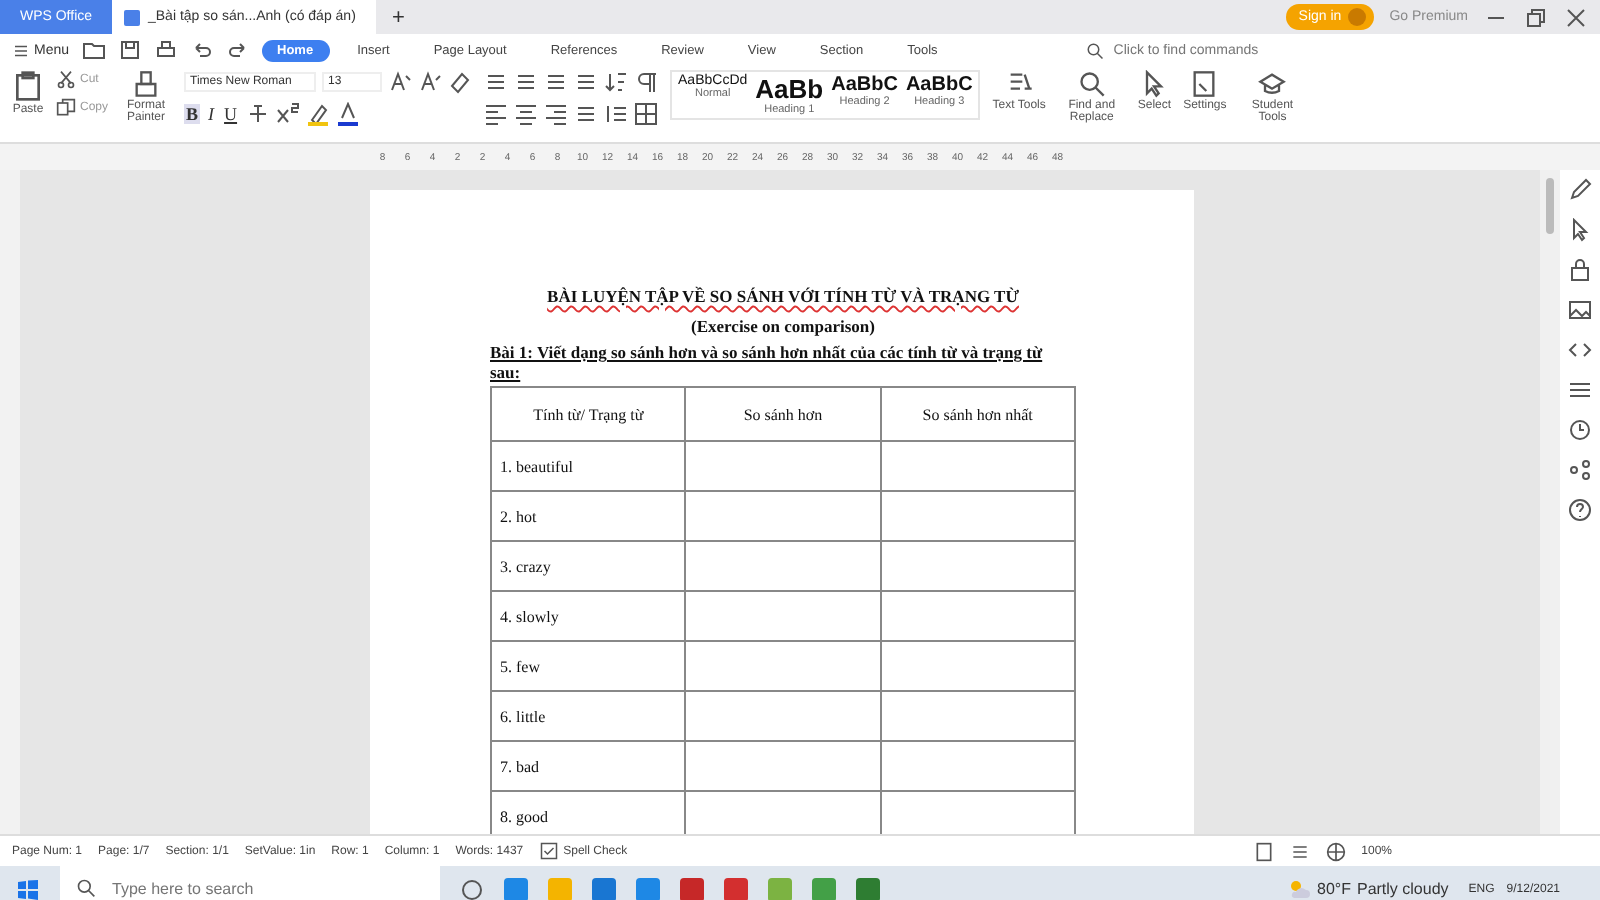 The image size is (1600, 900). What do you see at coordinates (496, 114) in the screenshot?
I see `align-left-icon` at bounding box center [496, 114].